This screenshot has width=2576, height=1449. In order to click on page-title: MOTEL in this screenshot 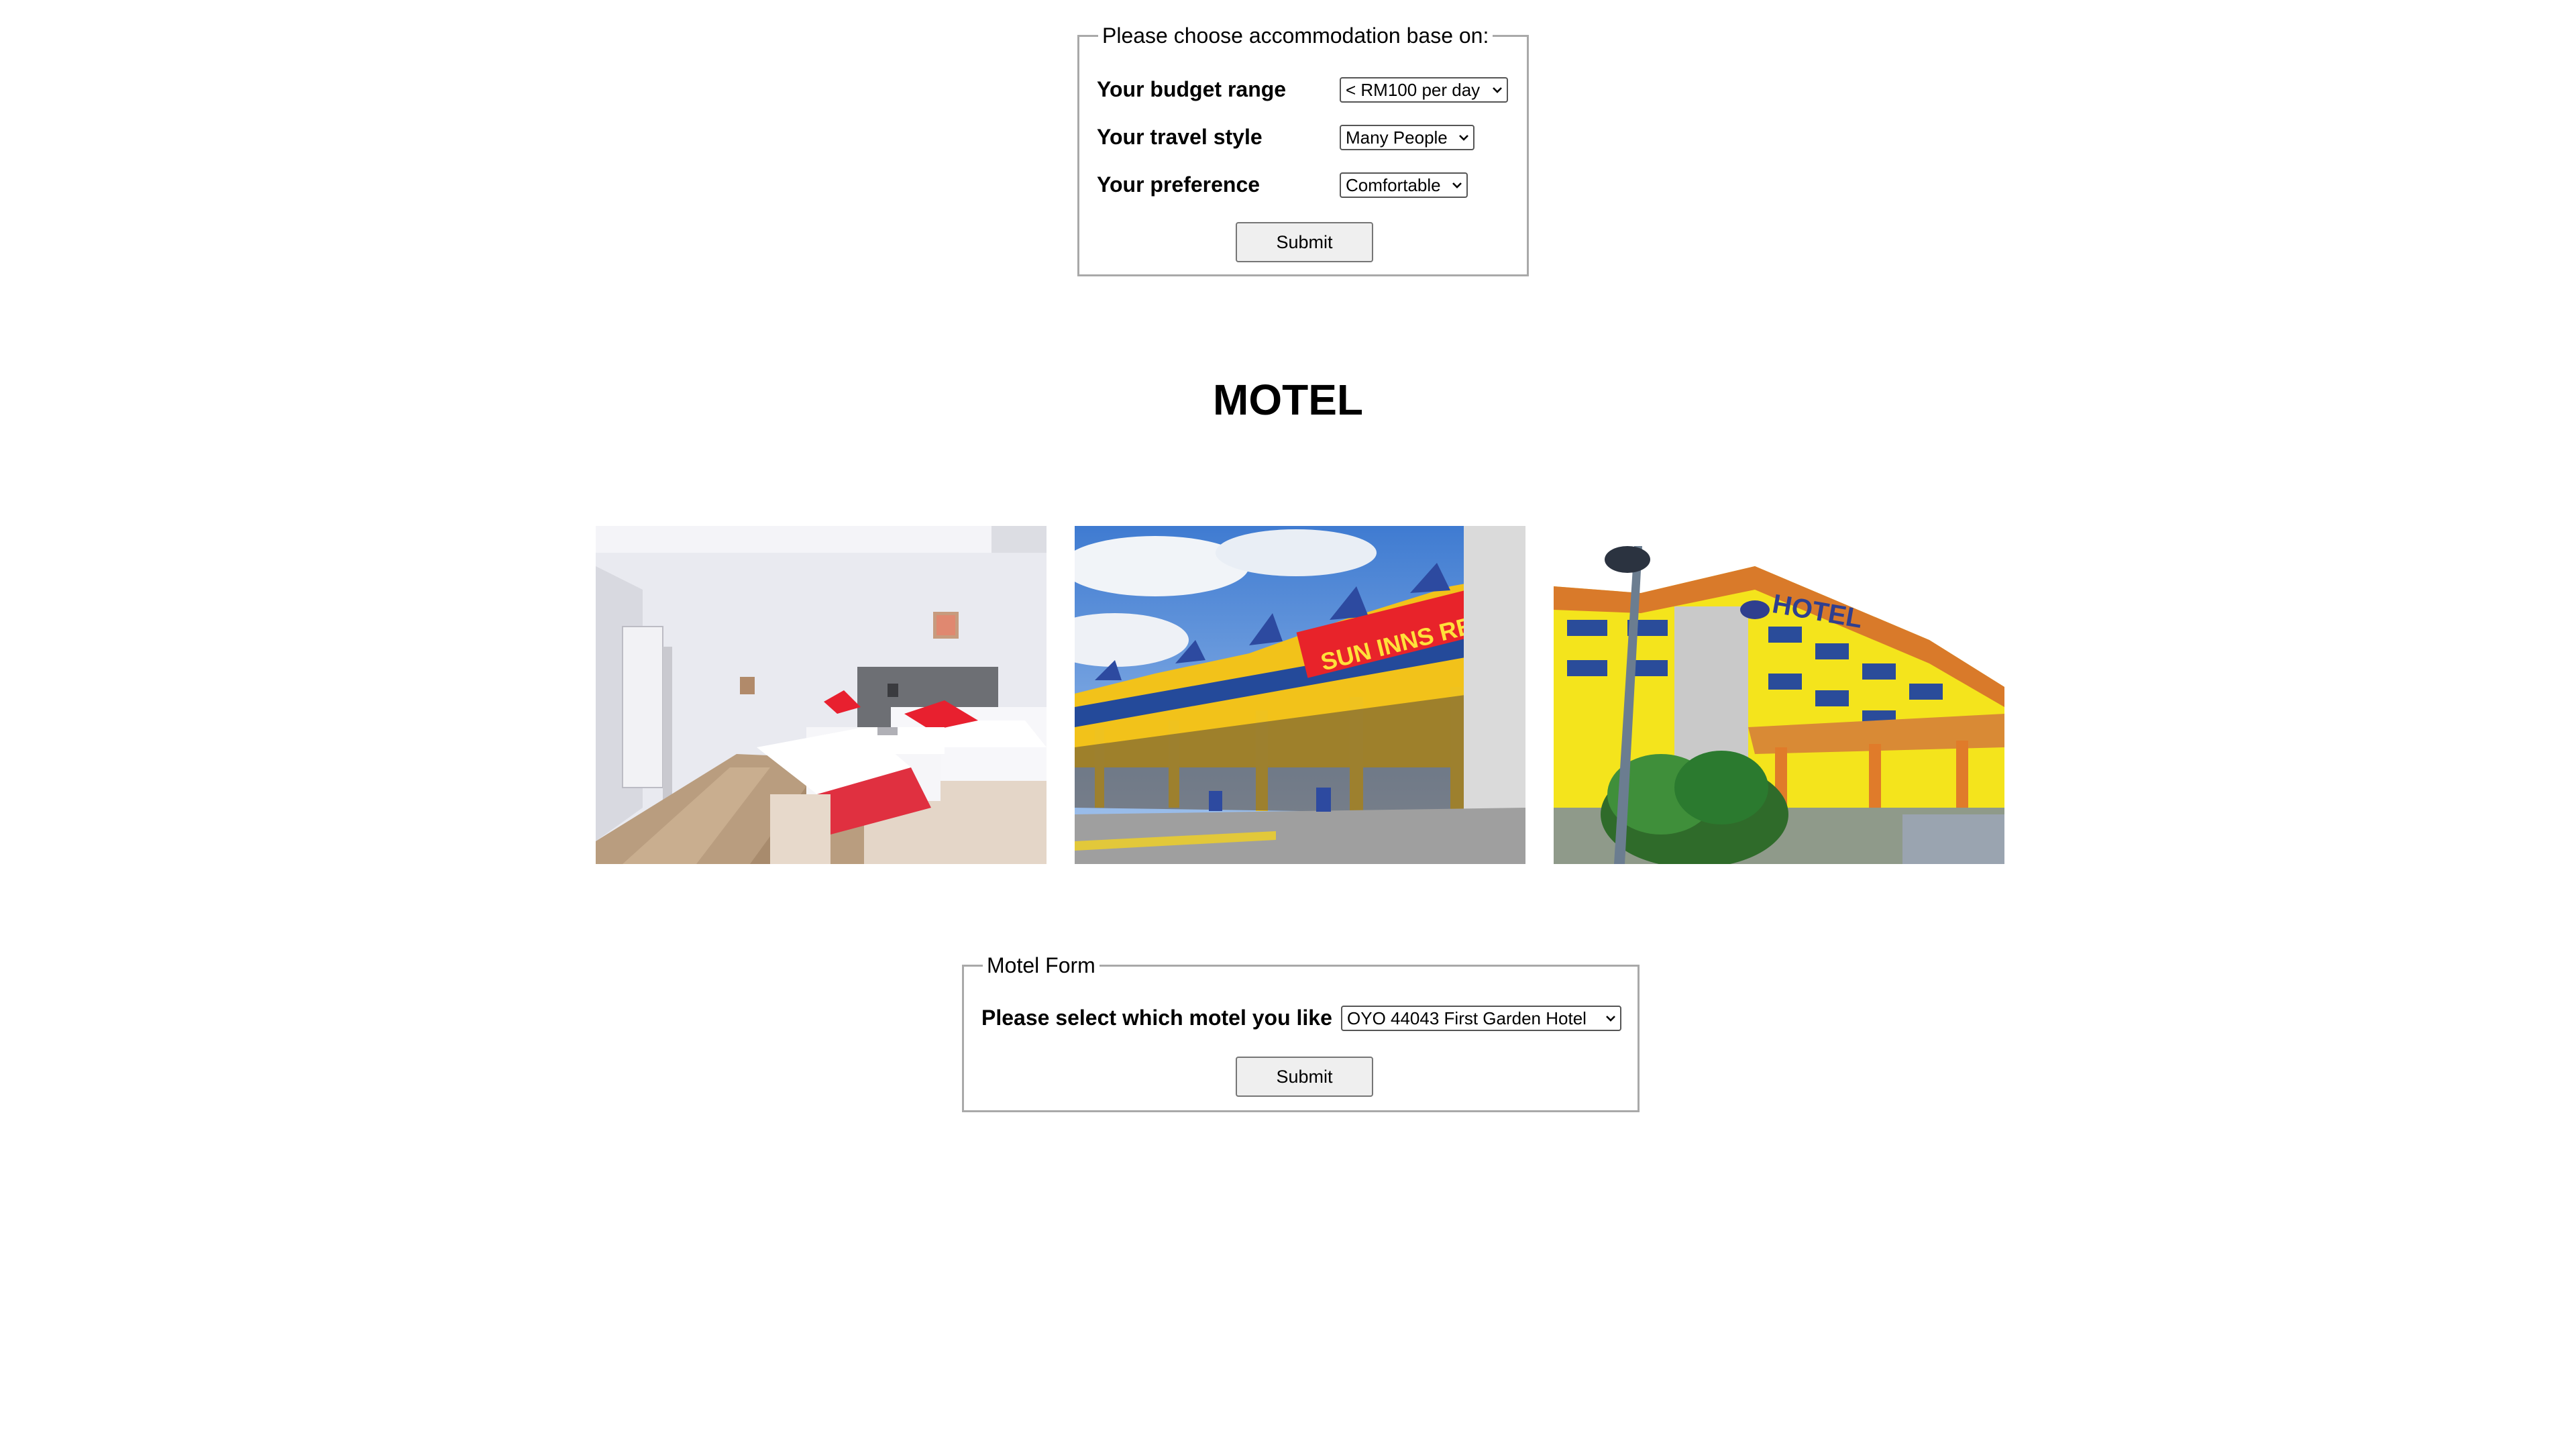, I will do `click(1288, 400)`.